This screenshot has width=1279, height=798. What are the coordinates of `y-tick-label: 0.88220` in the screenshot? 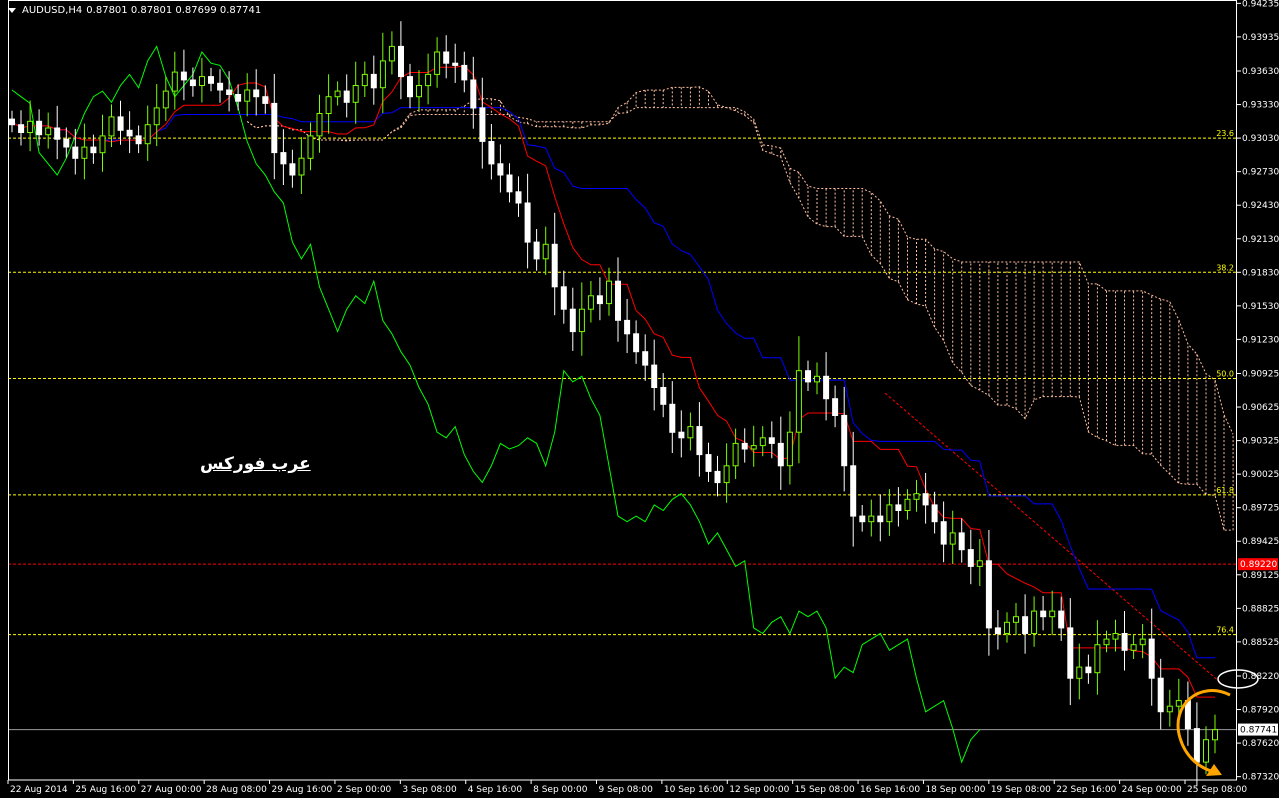 It's located at (1260, 677).